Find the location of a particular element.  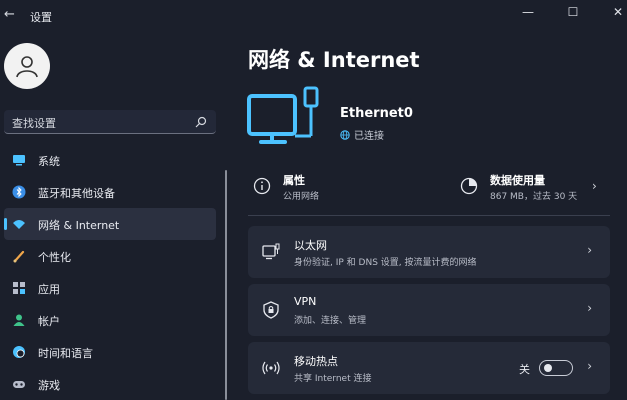

hotspot-toggle-label: 关 is located at coordinates (524, 369).